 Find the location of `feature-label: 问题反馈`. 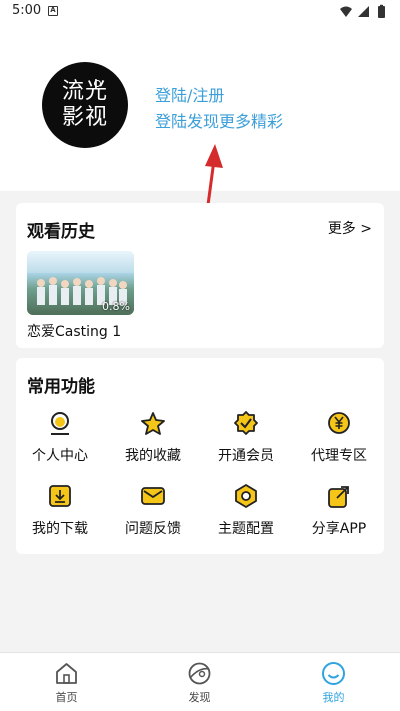

feature-label: 问题反馈 is located at coordinates (153, 529).